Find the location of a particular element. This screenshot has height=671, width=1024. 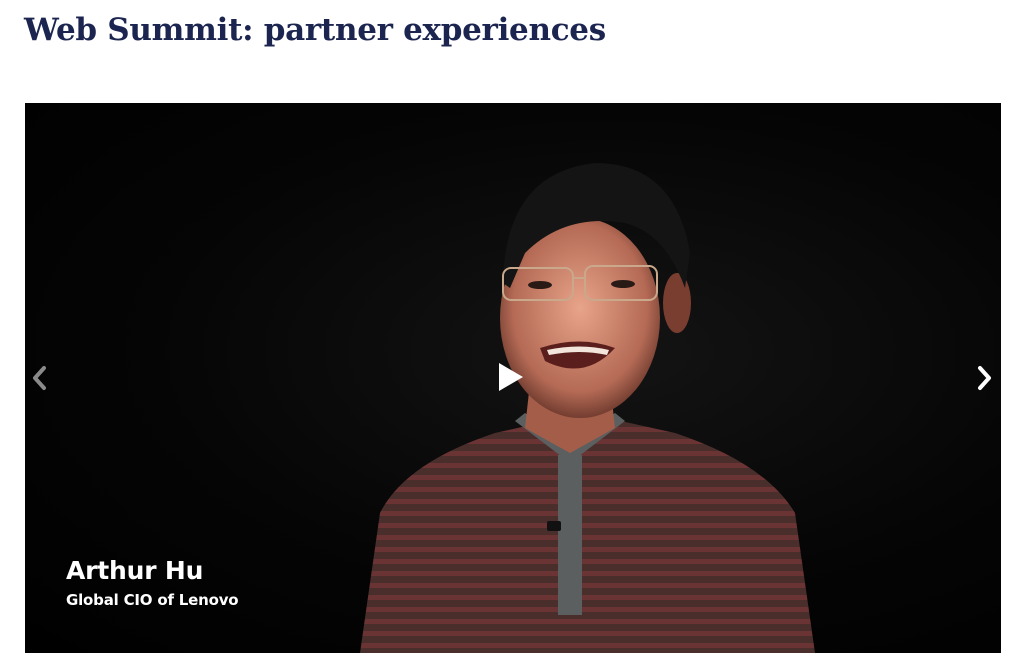

page-title: Web Summit: partner experiences is located at coordinates (315, 30).